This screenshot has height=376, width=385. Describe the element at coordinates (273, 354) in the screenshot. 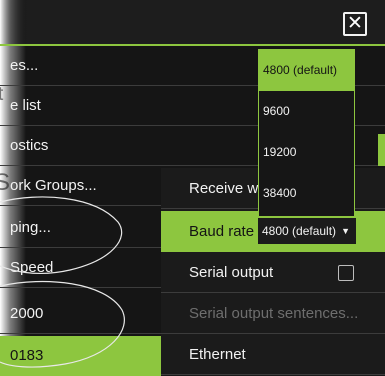

I see `ethernet-row: Ethernet` at that location.